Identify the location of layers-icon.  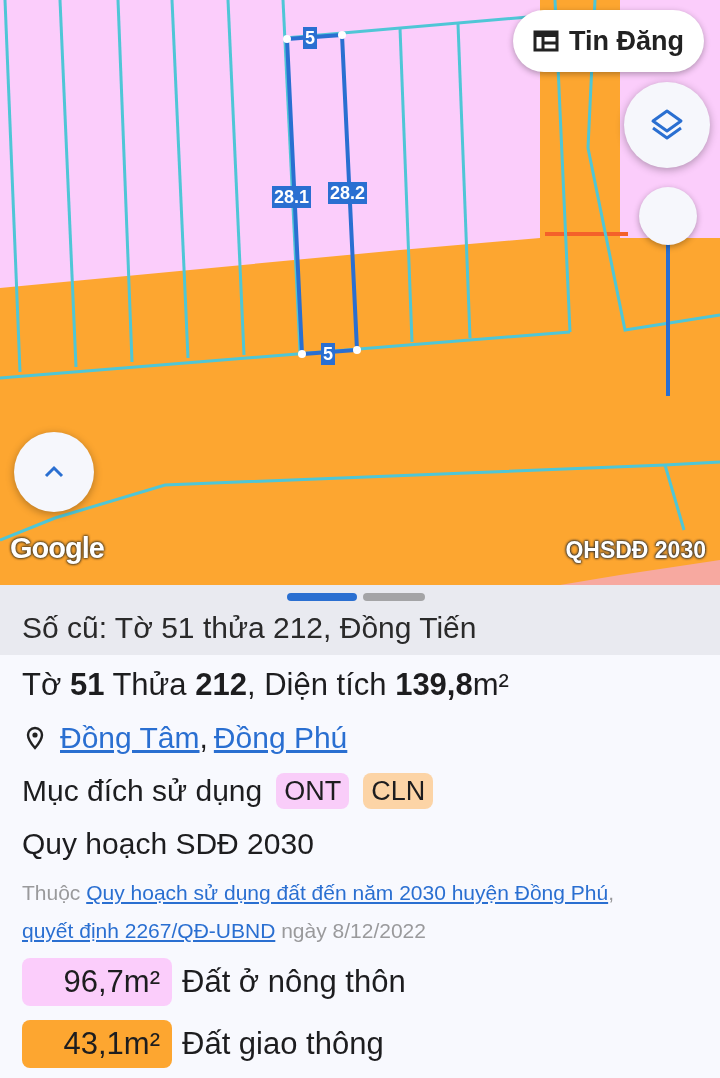
(667, 125).